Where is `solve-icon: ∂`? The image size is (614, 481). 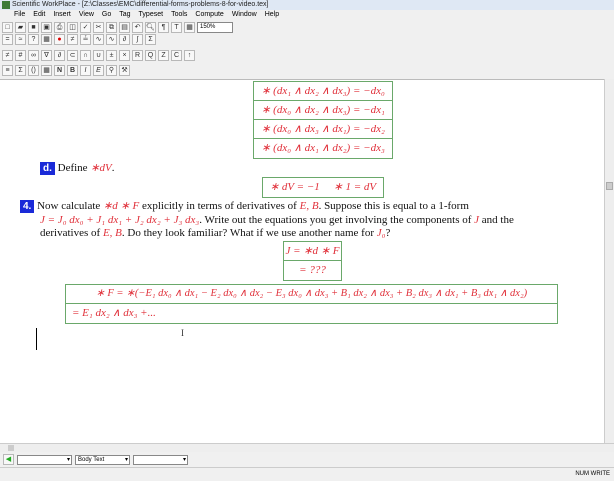
solve-icon: ∂ is located at coordinates (124, 39).